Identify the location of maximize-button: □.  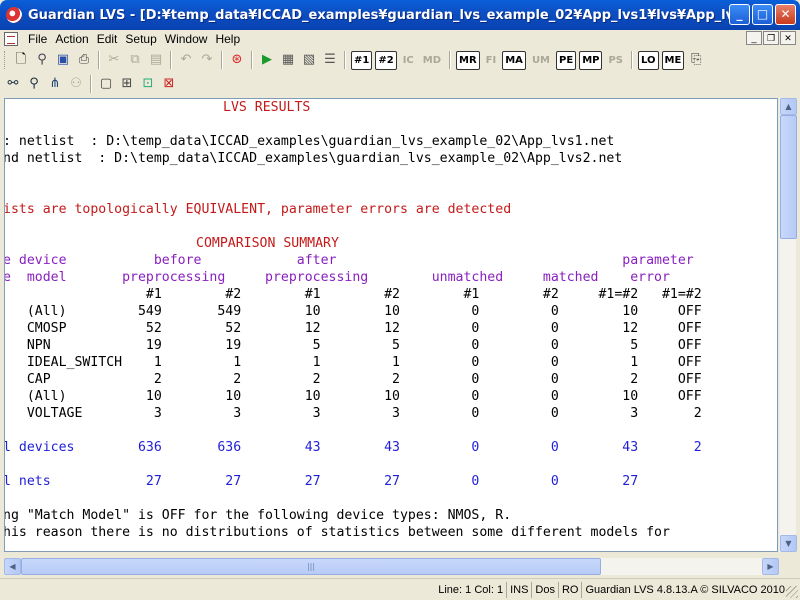
(762, 14).